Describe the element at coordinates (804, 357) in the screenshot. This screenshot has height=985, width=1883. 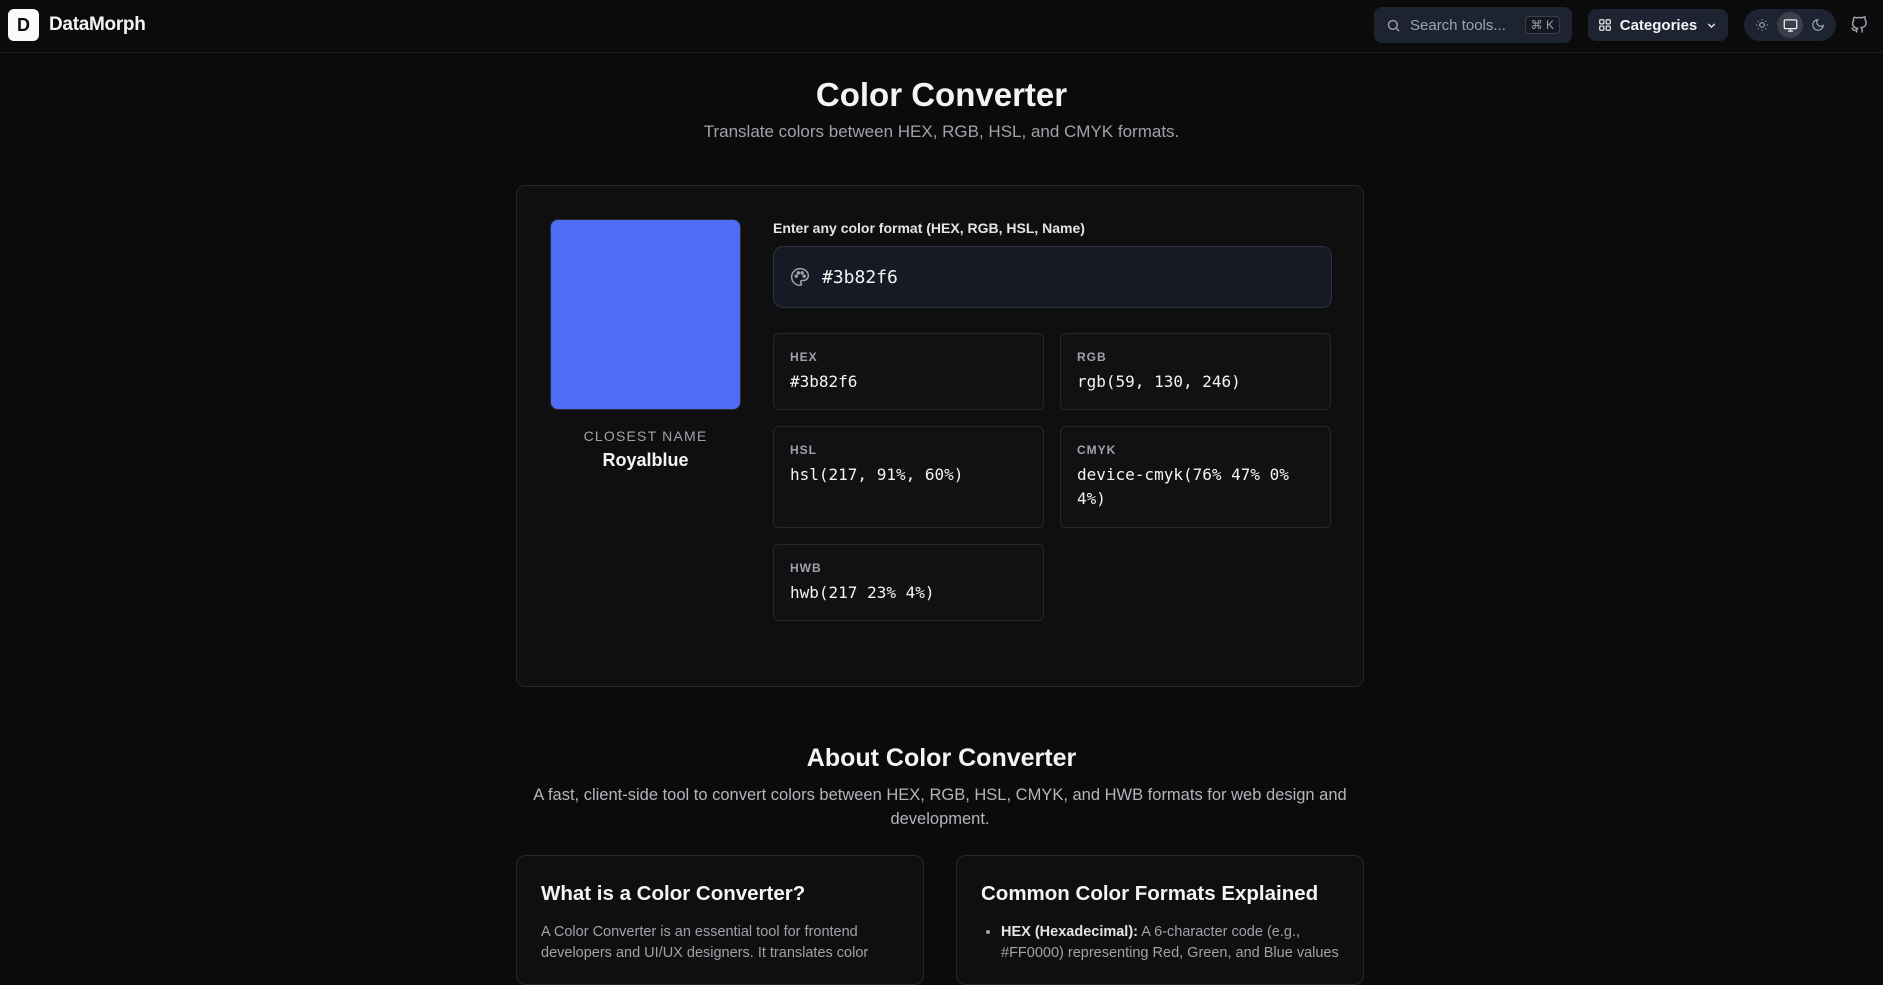
I see `hex-label: HEX` at that location.